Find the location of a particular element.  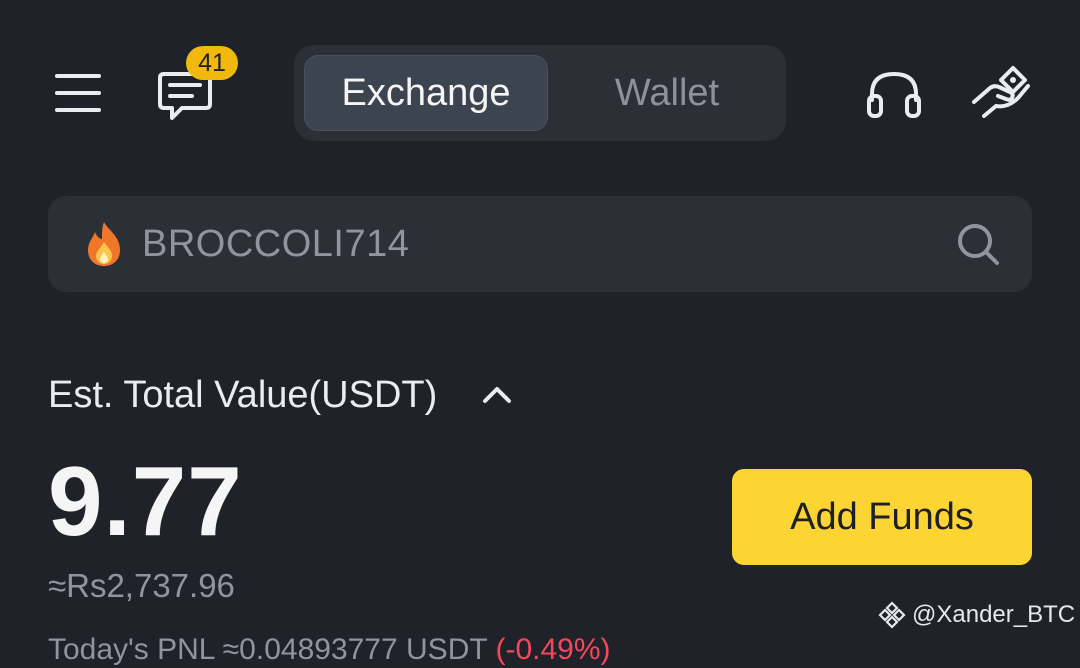

hand-gift-icon is located at coordinates (1001, 92).